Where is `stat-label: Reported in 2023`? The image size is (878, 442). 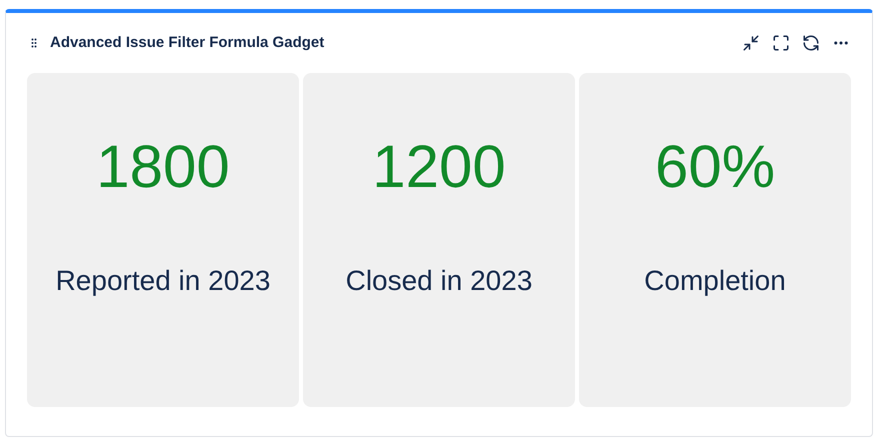 stat-label: Reported in 2023 is located at coordinates (163, 281).